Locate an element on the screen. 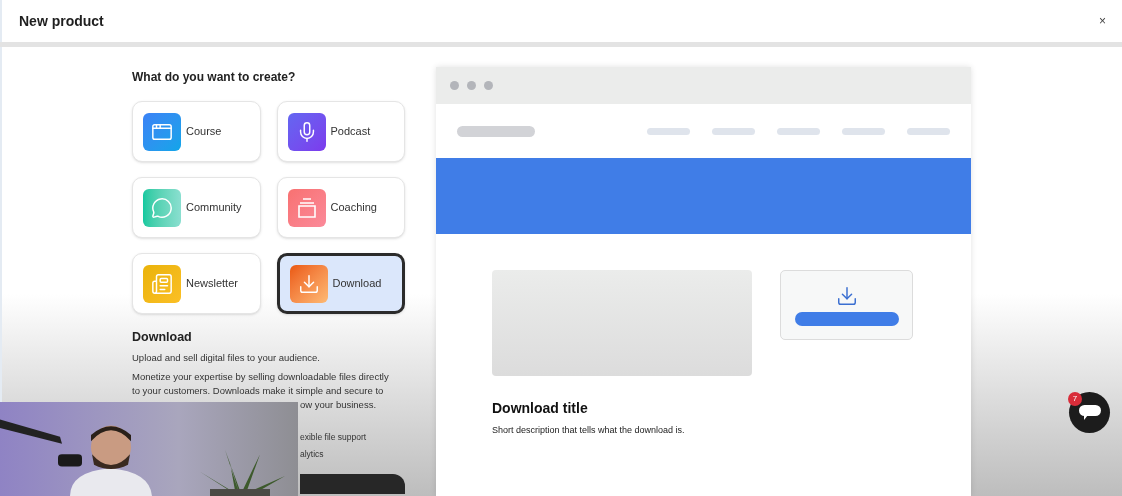 The image size is (1122, 496). product-option: Download is located at coordinates (340, 283).